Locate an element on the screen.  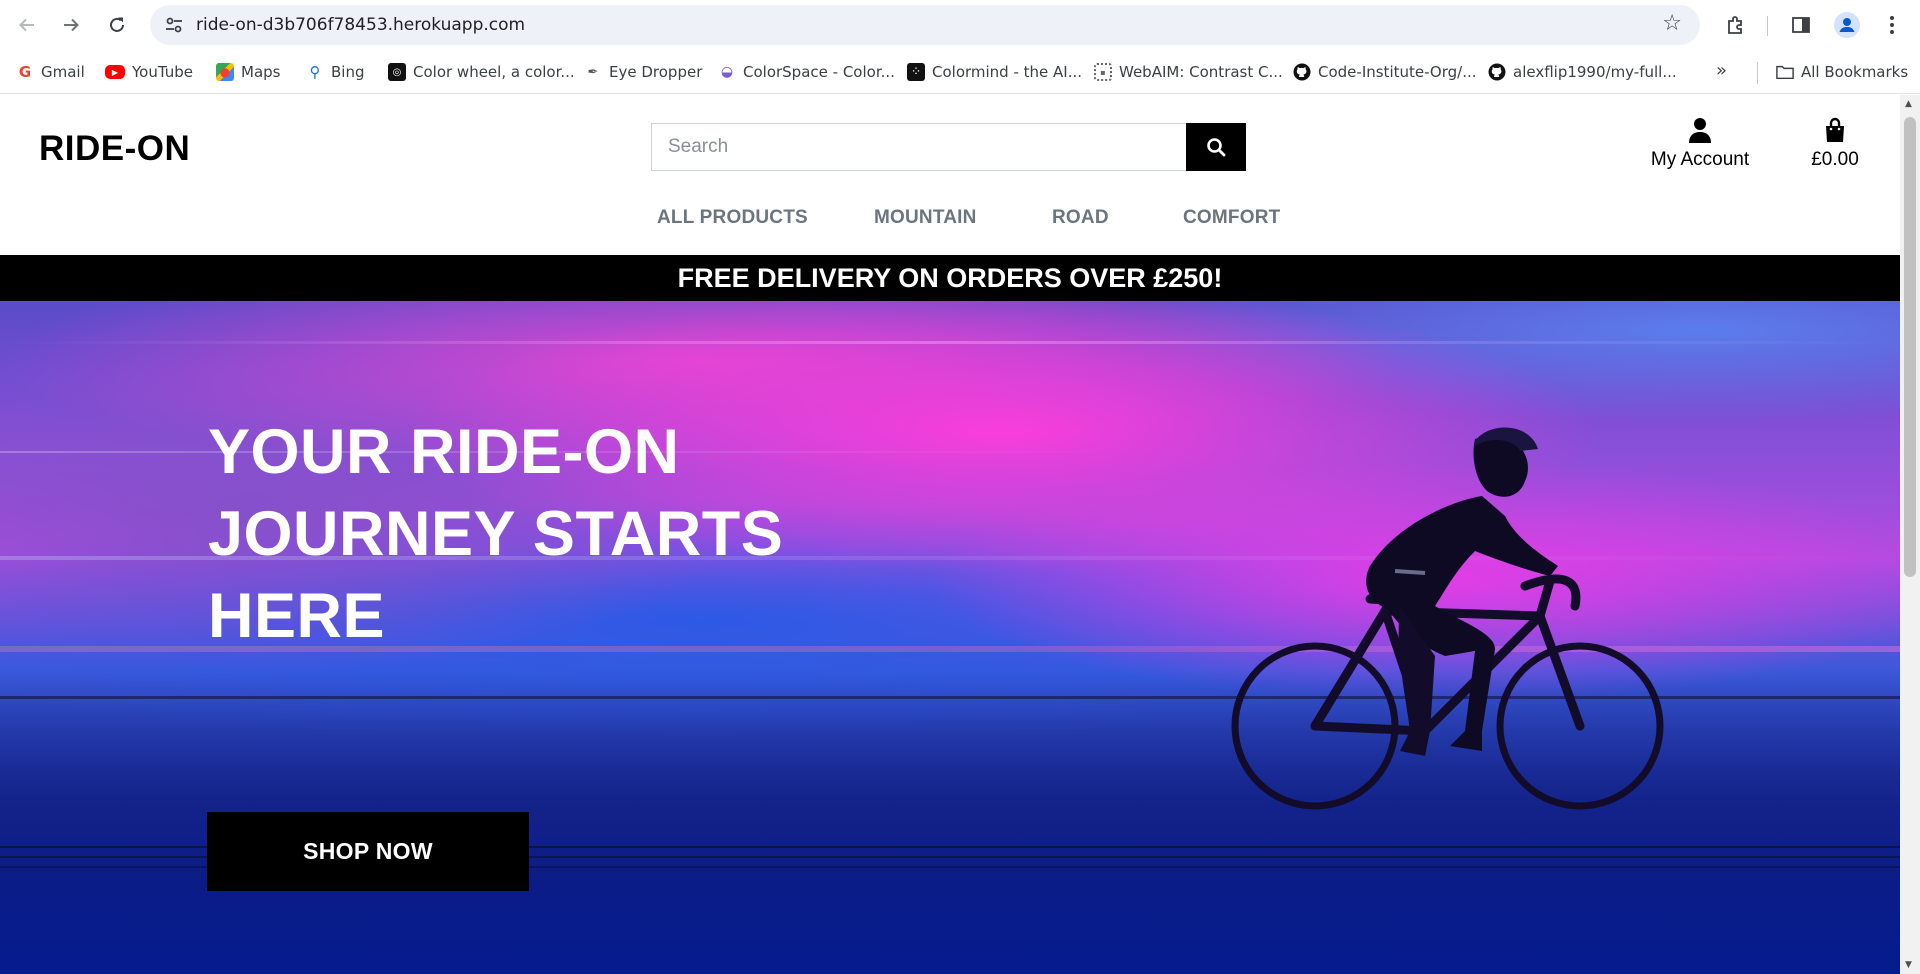
forward-button is located at coordinates (71, 25).